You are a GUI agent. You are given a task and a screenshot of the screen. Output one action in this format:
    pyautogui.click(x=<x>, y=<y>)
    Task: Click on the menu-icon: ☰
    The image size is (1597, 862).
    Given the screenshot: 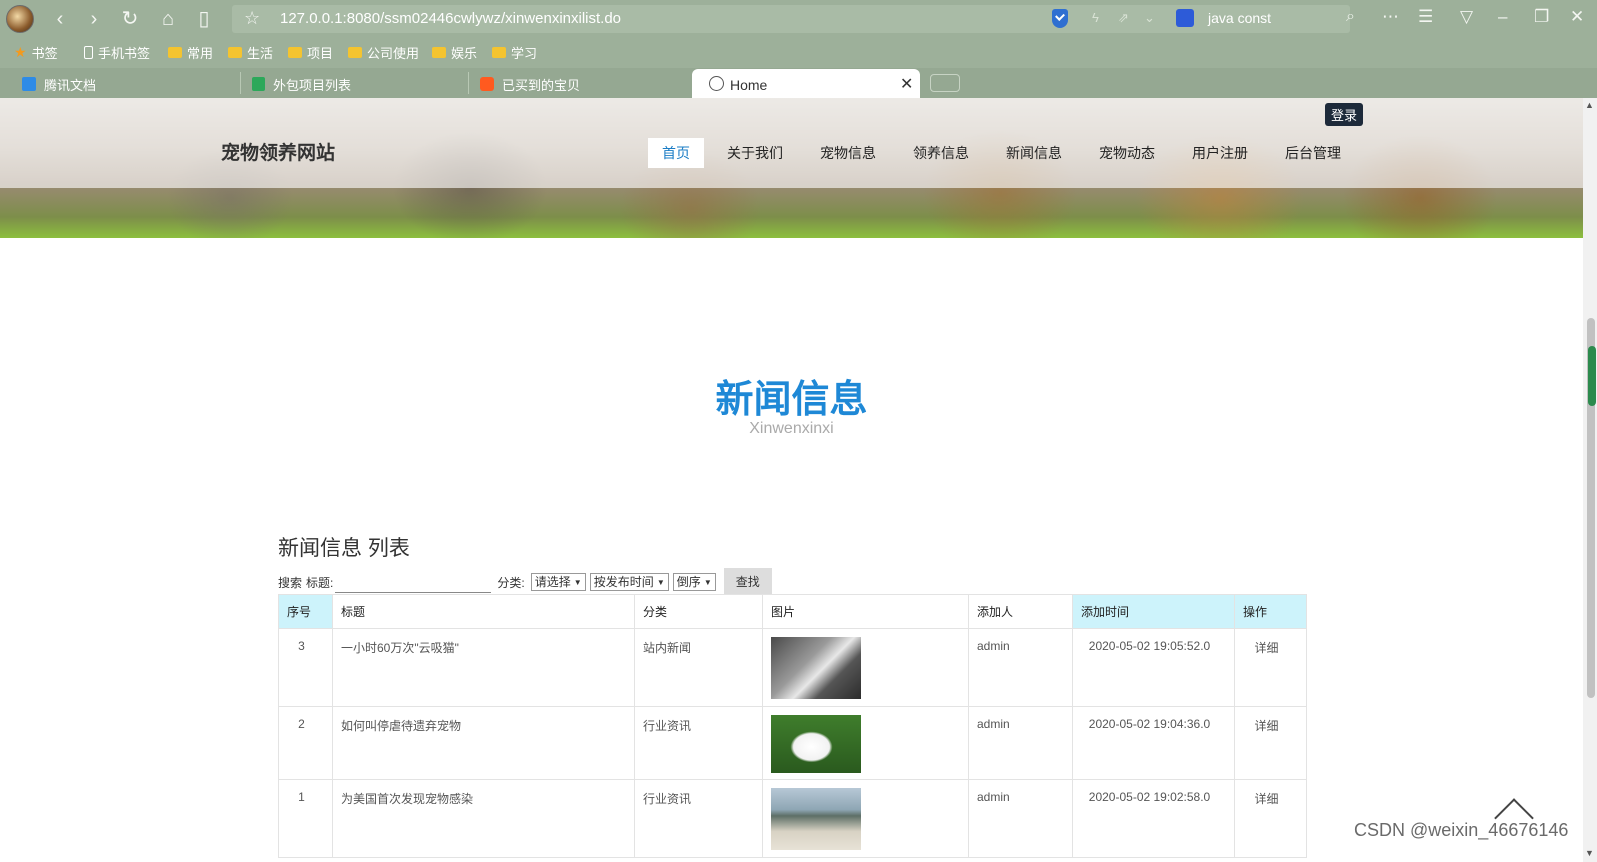 What is the action you would take?
    pyautogui.click(x=1425, y=17)
    